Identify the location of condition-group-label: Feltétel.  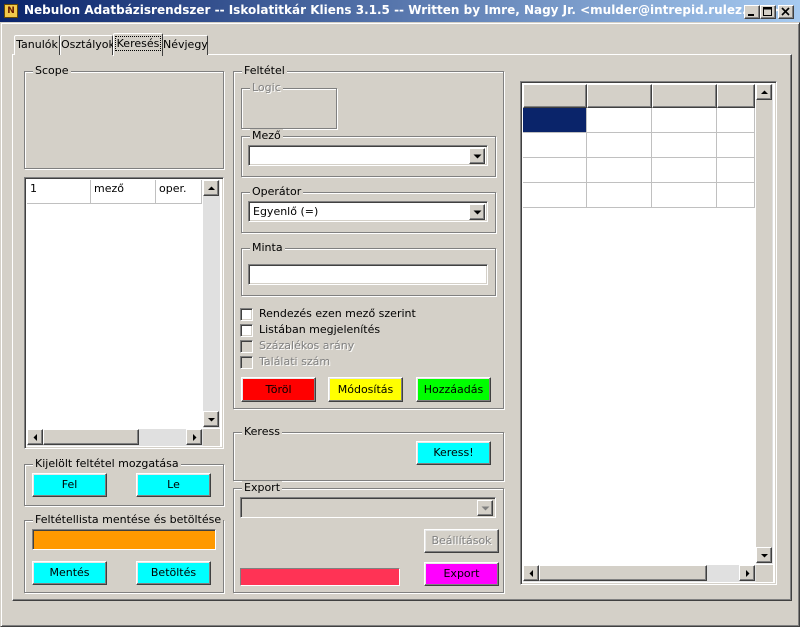
(264, 70).